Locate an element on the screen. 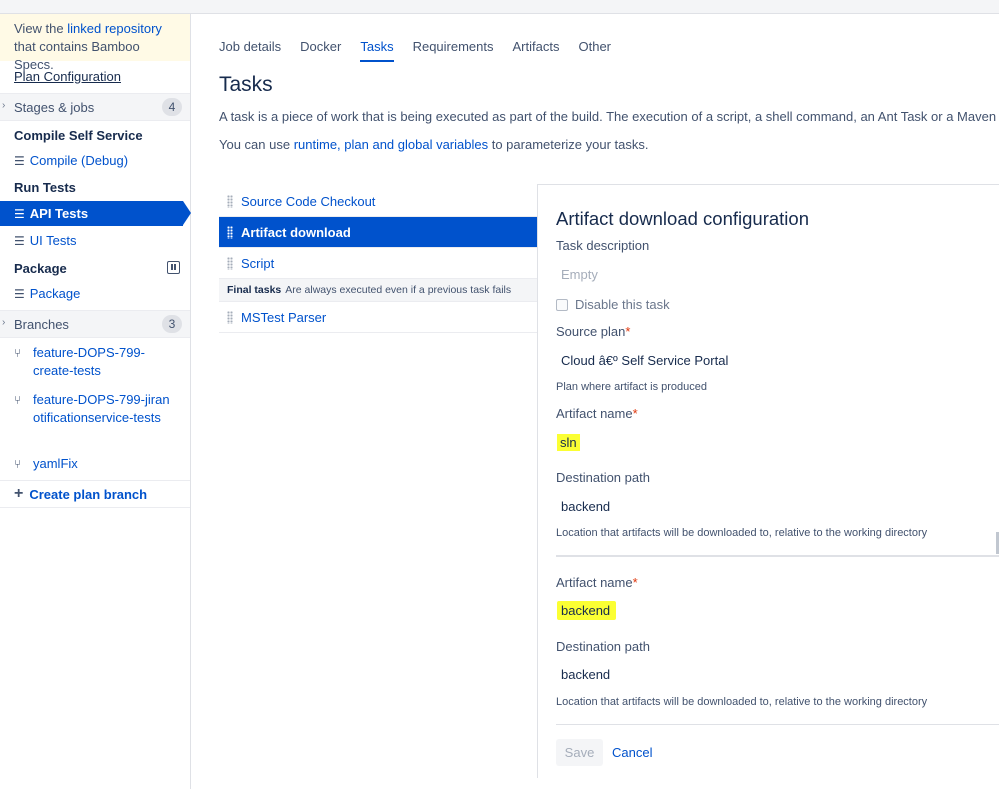 The height and width of the screenshot is (789, 999). task-script: Script is located at coordinates (378, 263).